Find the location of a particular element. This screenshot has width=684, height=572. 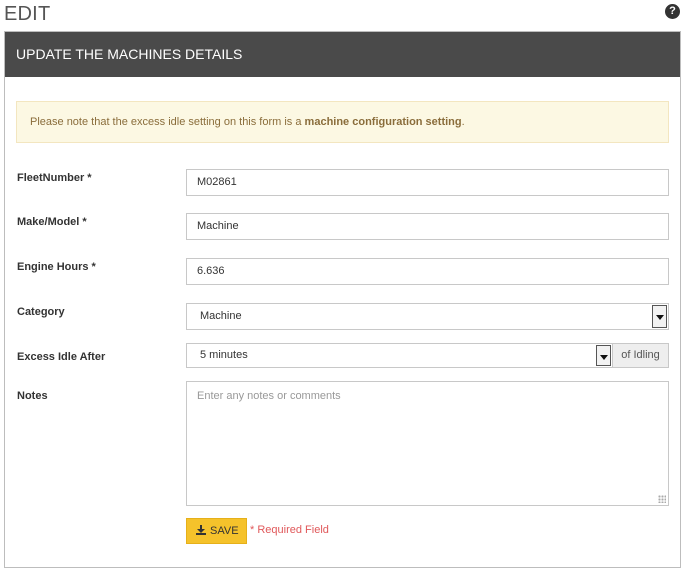

idle-unit-addon: of Idling is located at coordinates (641, 355).